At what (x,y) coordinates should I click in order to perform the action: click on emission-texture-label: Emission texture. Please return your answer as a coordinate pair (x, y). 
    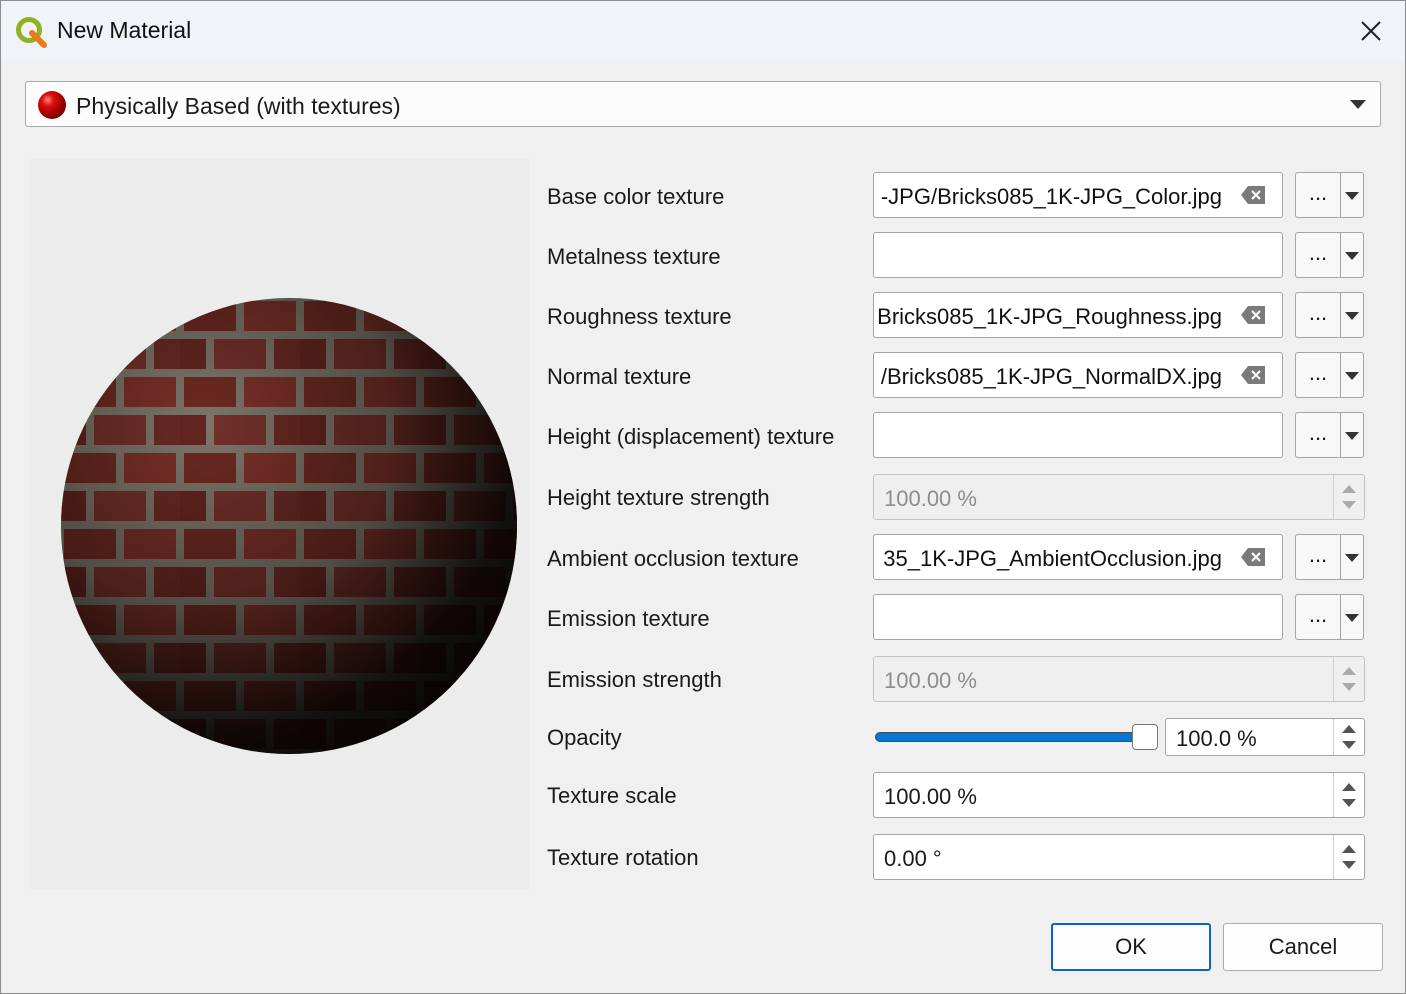
    Looking at the image, I should click on (628, 618).